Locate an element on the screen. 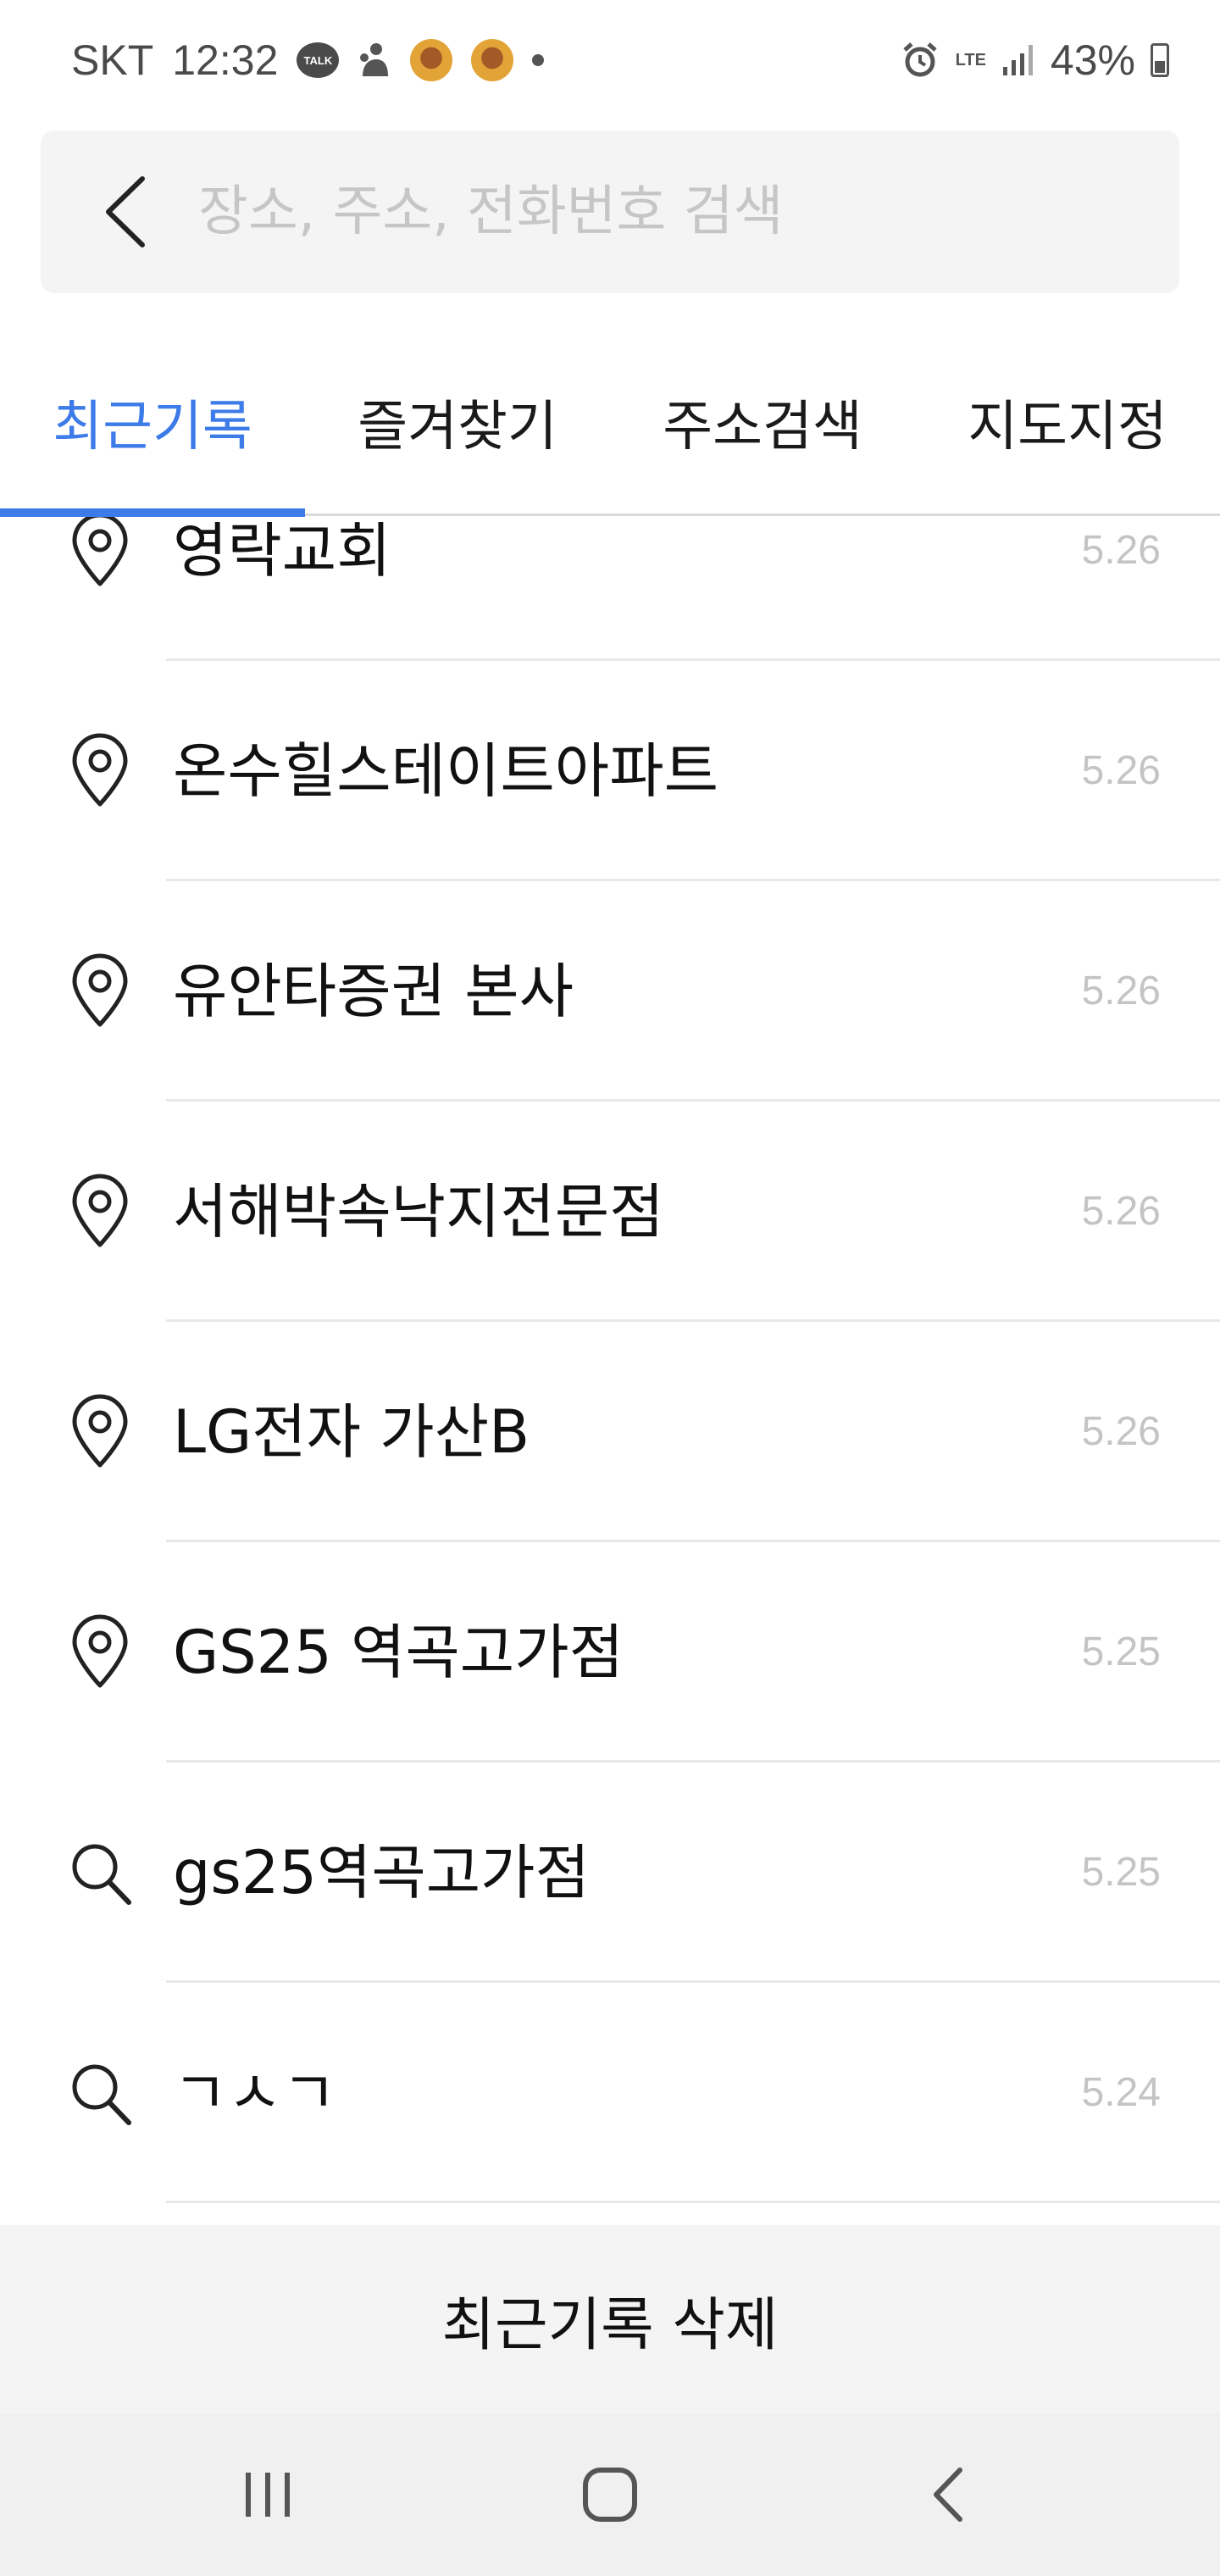  carrier-label: SKT is located at coordinates (112, 60).